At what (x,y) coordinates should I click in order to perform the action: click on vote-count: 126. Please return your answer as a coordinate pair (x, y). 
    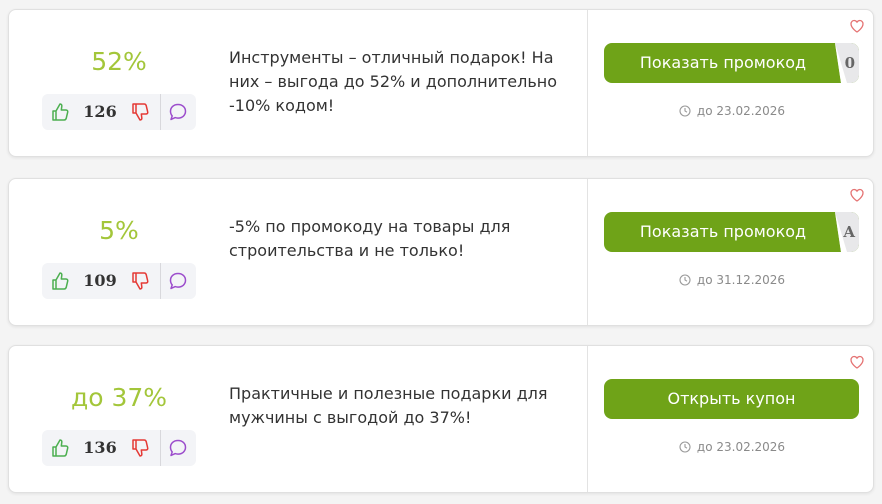
    Looking at the image, I should click on (100, 111).